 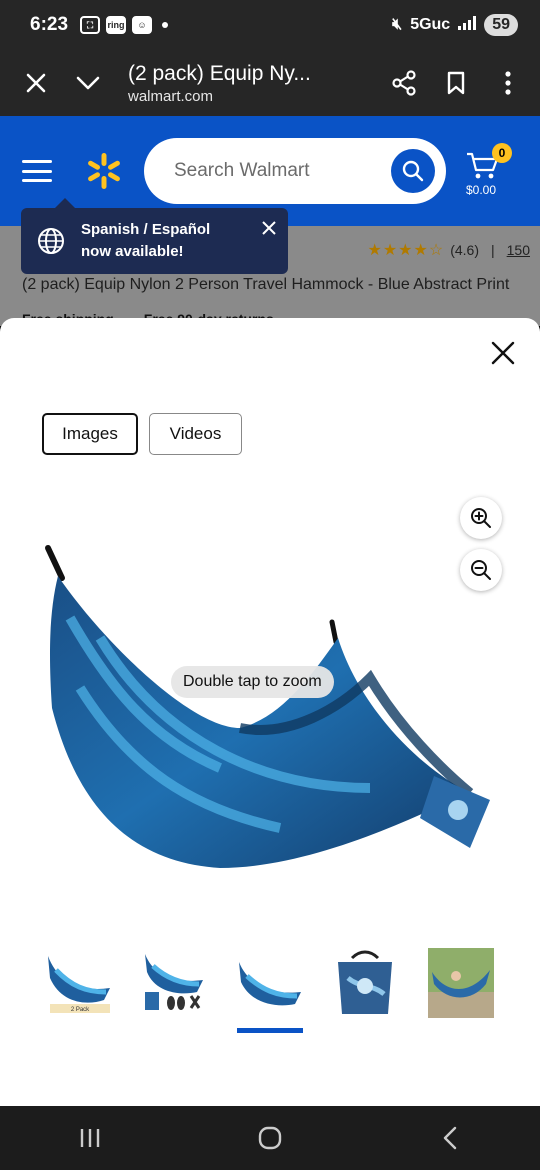 I want to click on bookmark-icon, so click(x=456, y=83).